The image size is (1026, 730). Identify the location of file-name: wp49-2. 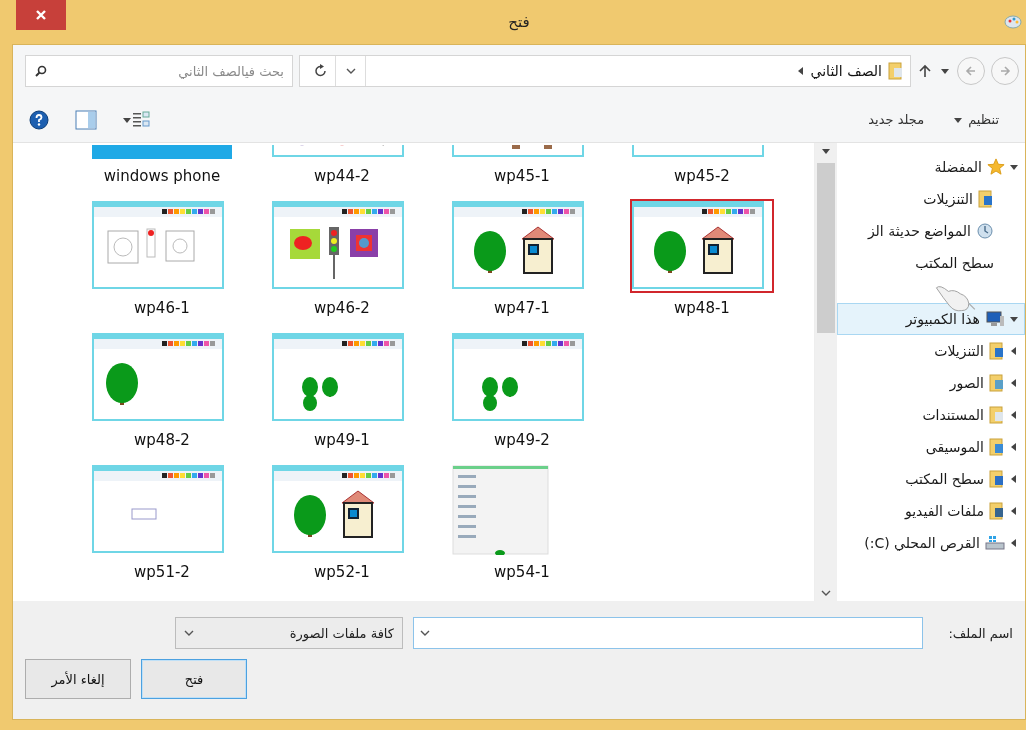
(522, 440).